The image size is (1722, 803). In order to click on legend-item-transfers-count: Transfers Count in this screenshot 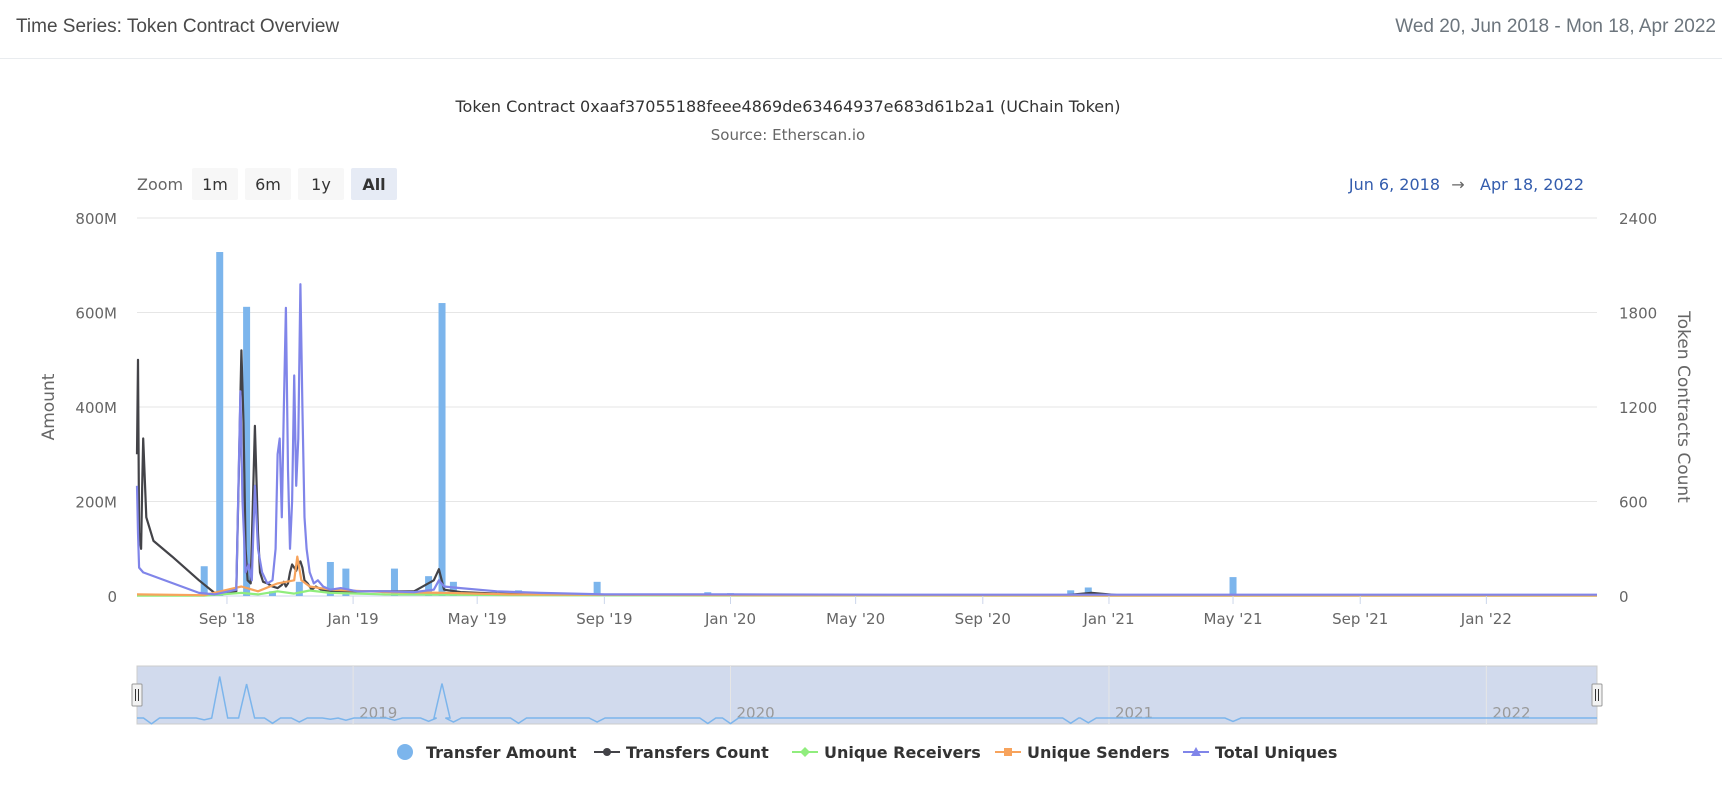, I will do `click(681, 752)`.